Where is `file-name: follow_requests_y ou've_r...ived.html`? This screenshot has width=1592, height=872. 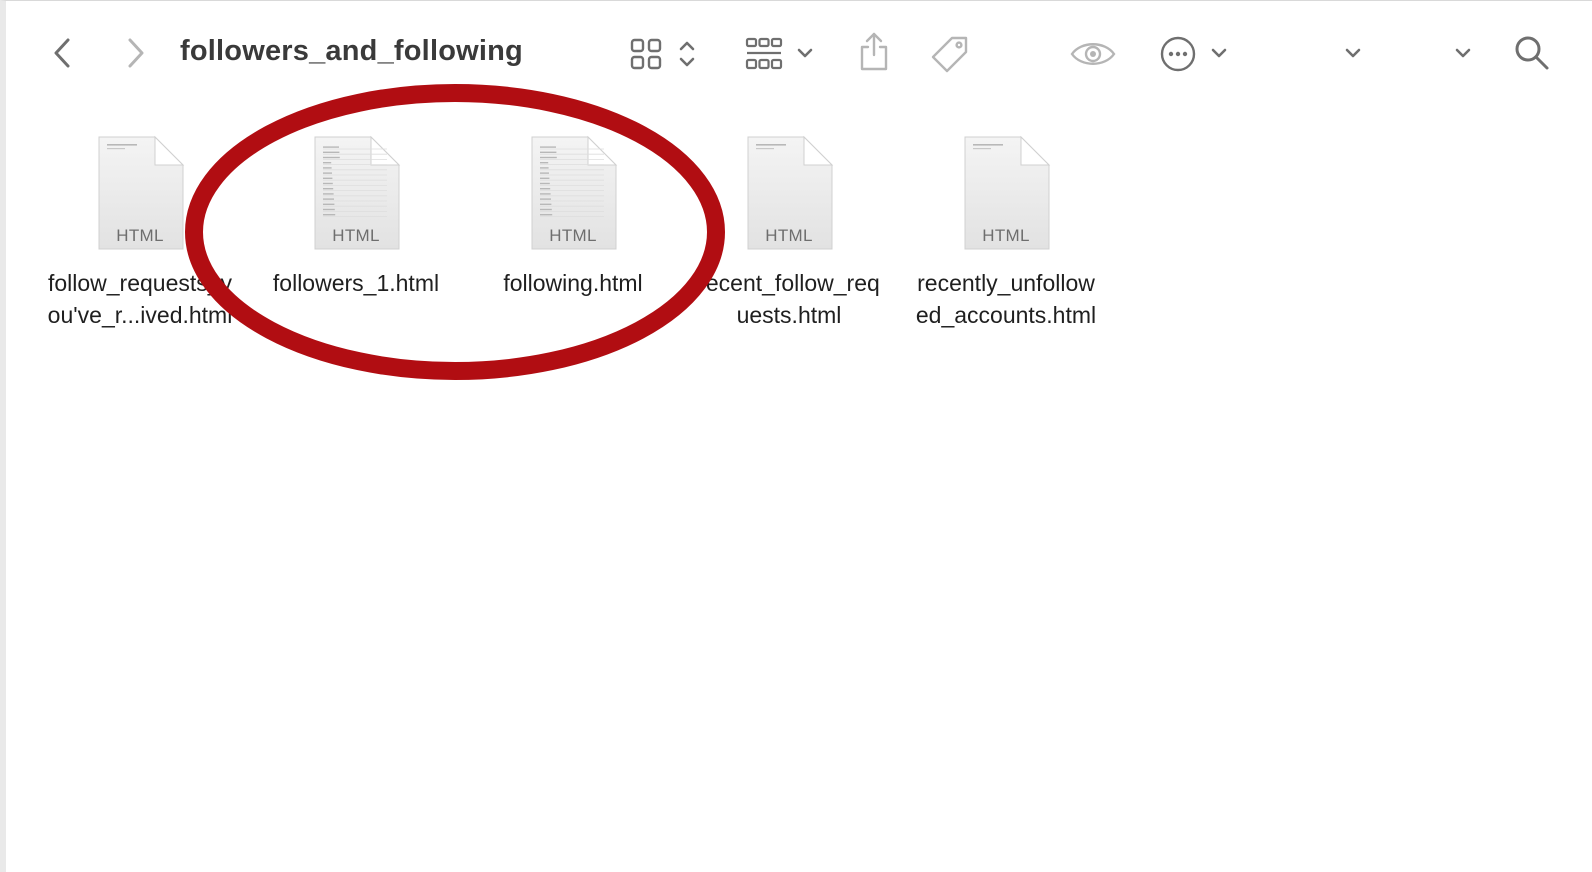
file-name: follow_requests_y ou've_r...ived.html is located at coordinates (140, 299).